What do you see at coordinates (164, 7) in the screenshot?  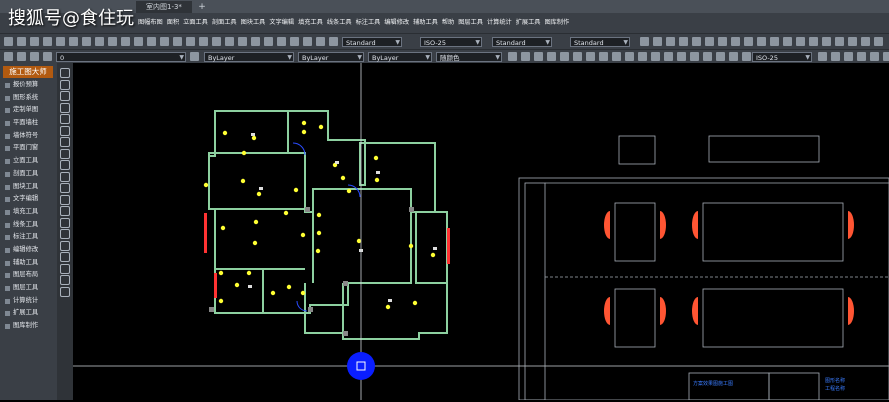 I see `drawing-tab: 室内图1-3*` at bounding box center [164, 7].